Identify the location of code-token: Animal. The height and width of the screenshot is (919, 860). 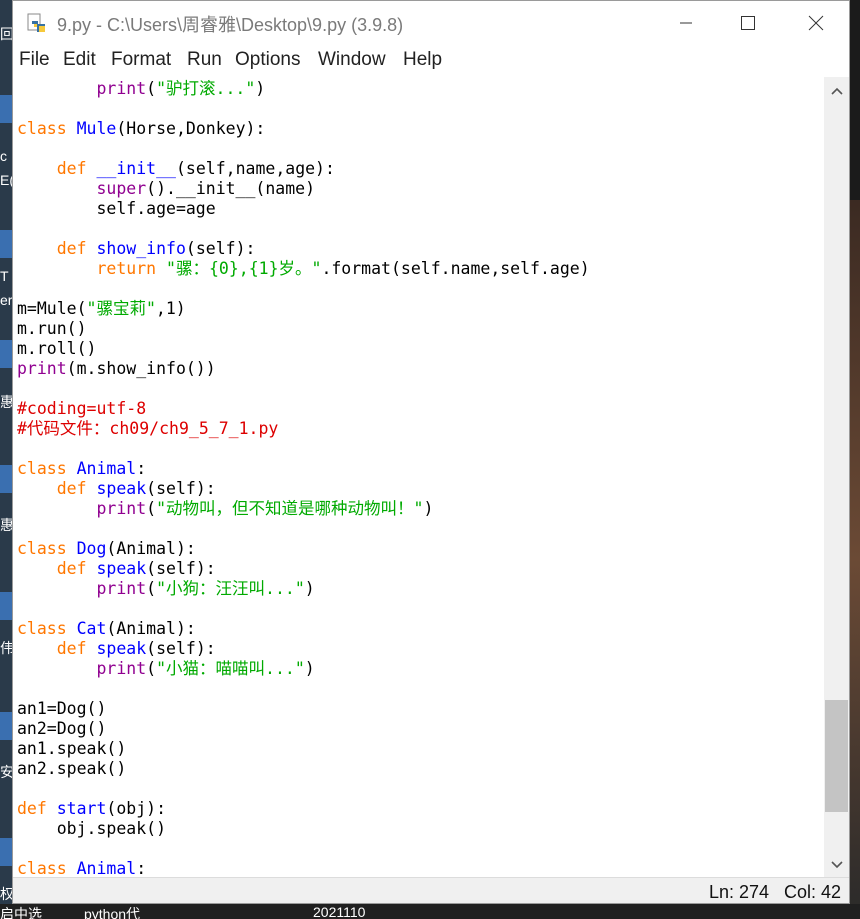
(106, 468).